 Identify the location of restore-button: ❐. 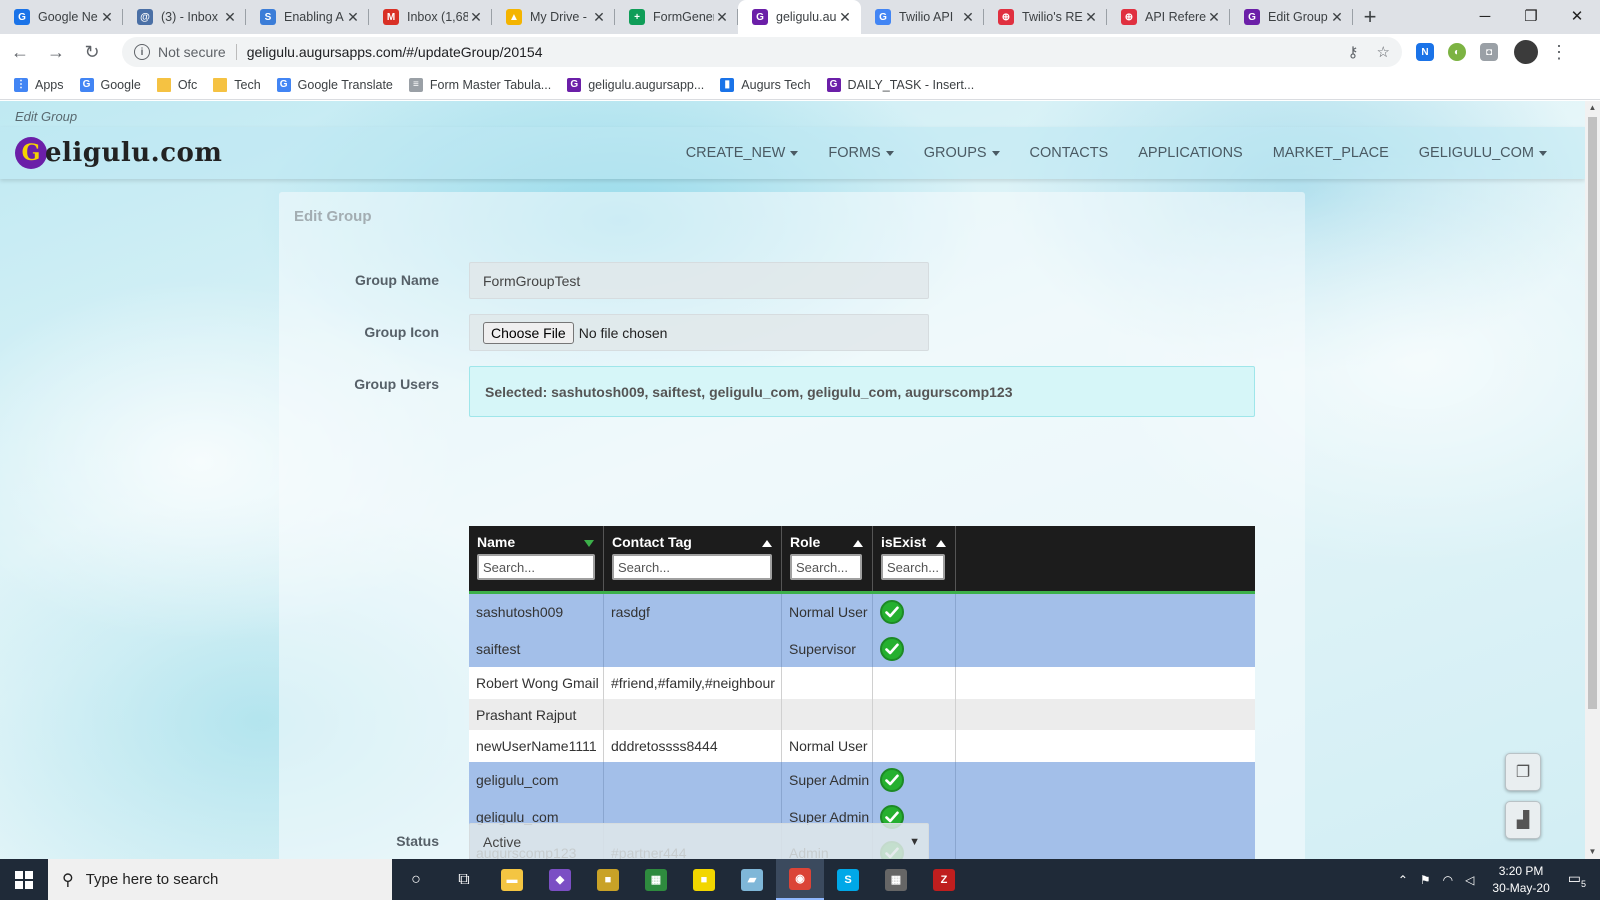
(1531, 16).